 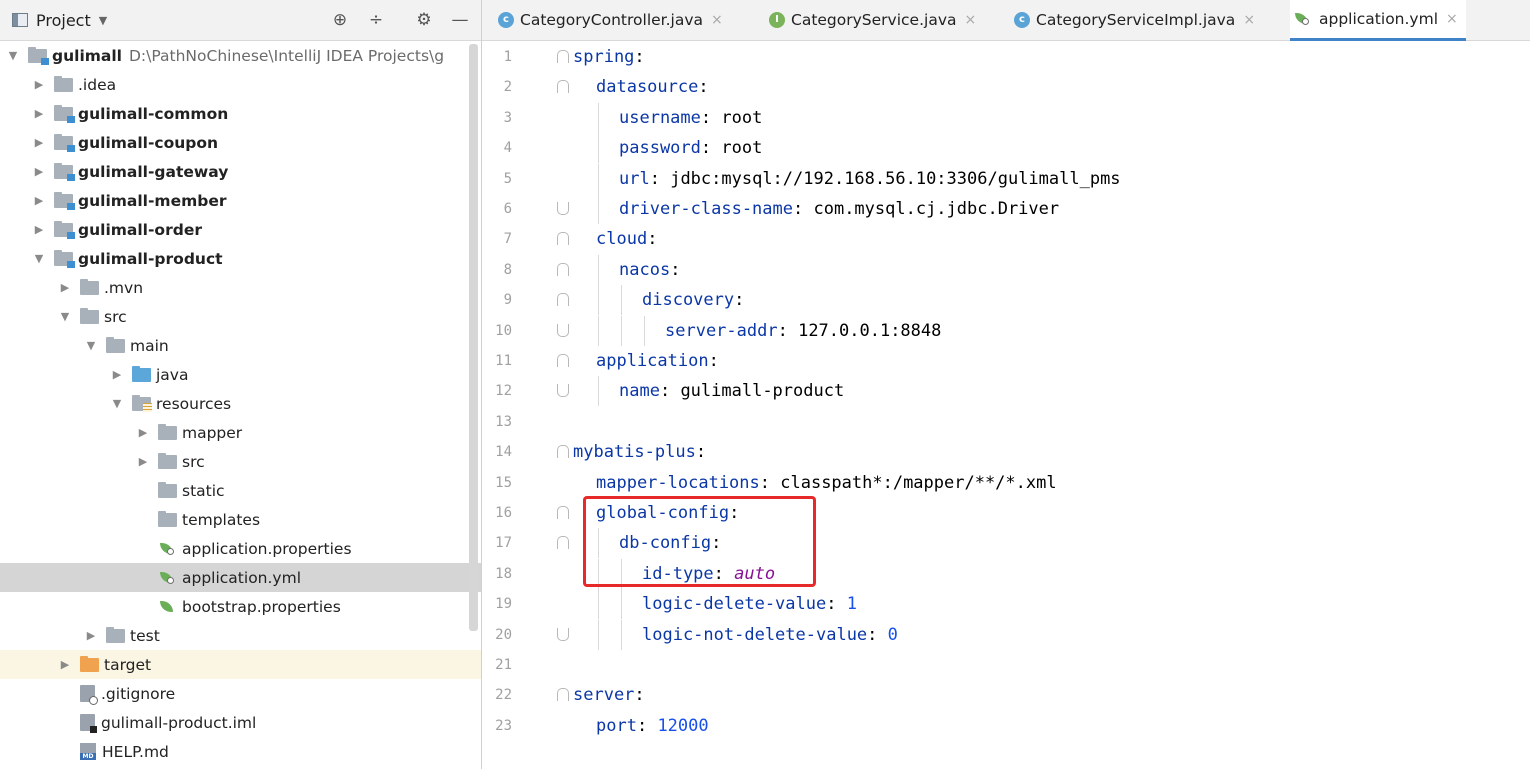 What do you see at coordinates (240, 374) in the screenshot?
I see `tree-node: ▶ java` at bounding box center [240, 374].